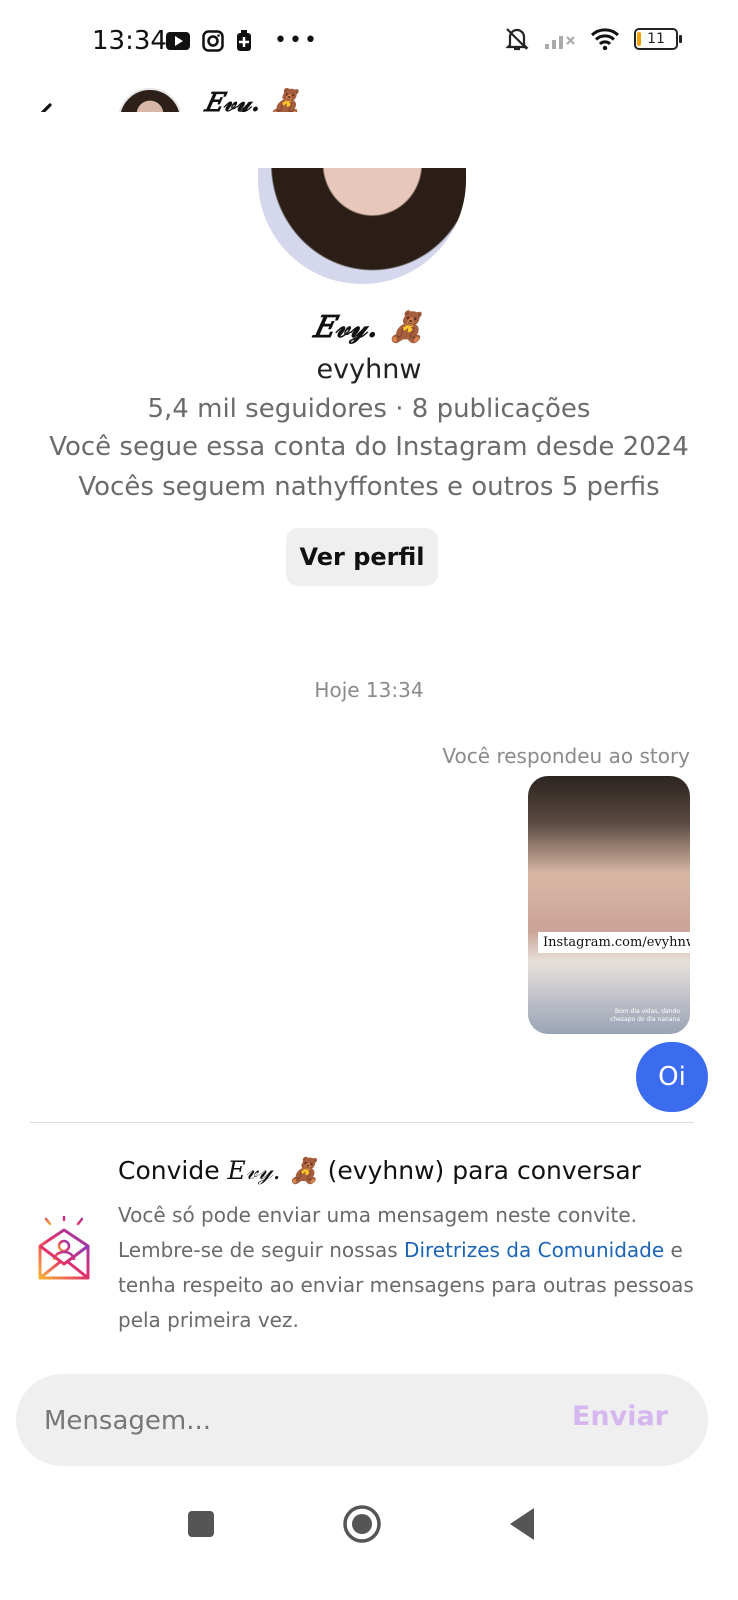 The width and height of the screenshot is (738, 1600). Describe the element at coordinates (614, 942) in the screenshot. I see `story-link-sticker: Instagram.com/evyhnw` at that location.